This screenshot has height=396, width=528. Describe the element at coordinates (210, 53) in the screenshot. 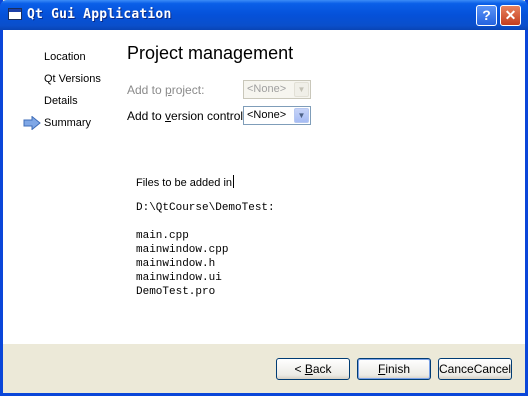

I see `page-title: Project management` at that location.